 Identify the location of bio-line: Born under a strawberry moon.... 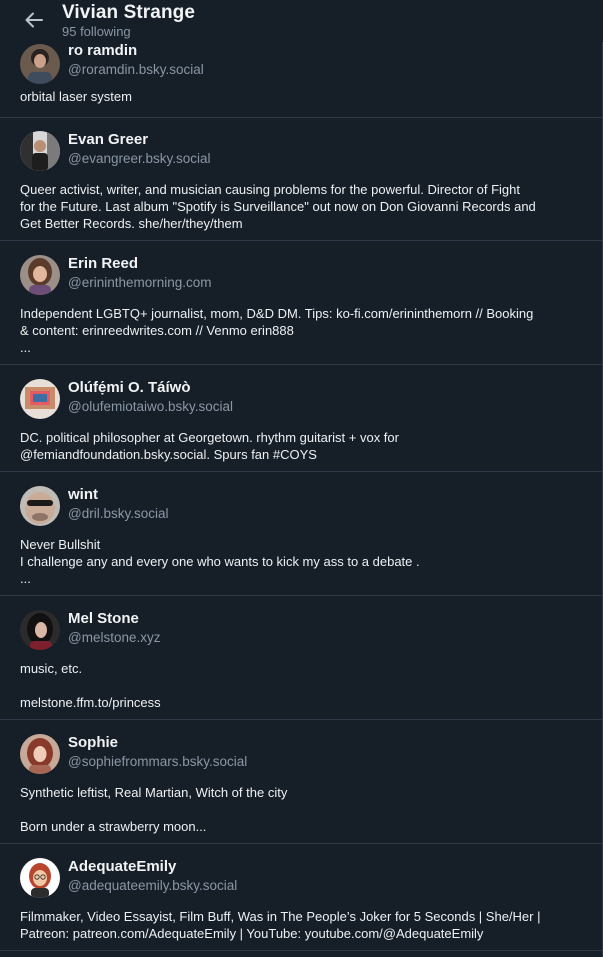
(113, 826).